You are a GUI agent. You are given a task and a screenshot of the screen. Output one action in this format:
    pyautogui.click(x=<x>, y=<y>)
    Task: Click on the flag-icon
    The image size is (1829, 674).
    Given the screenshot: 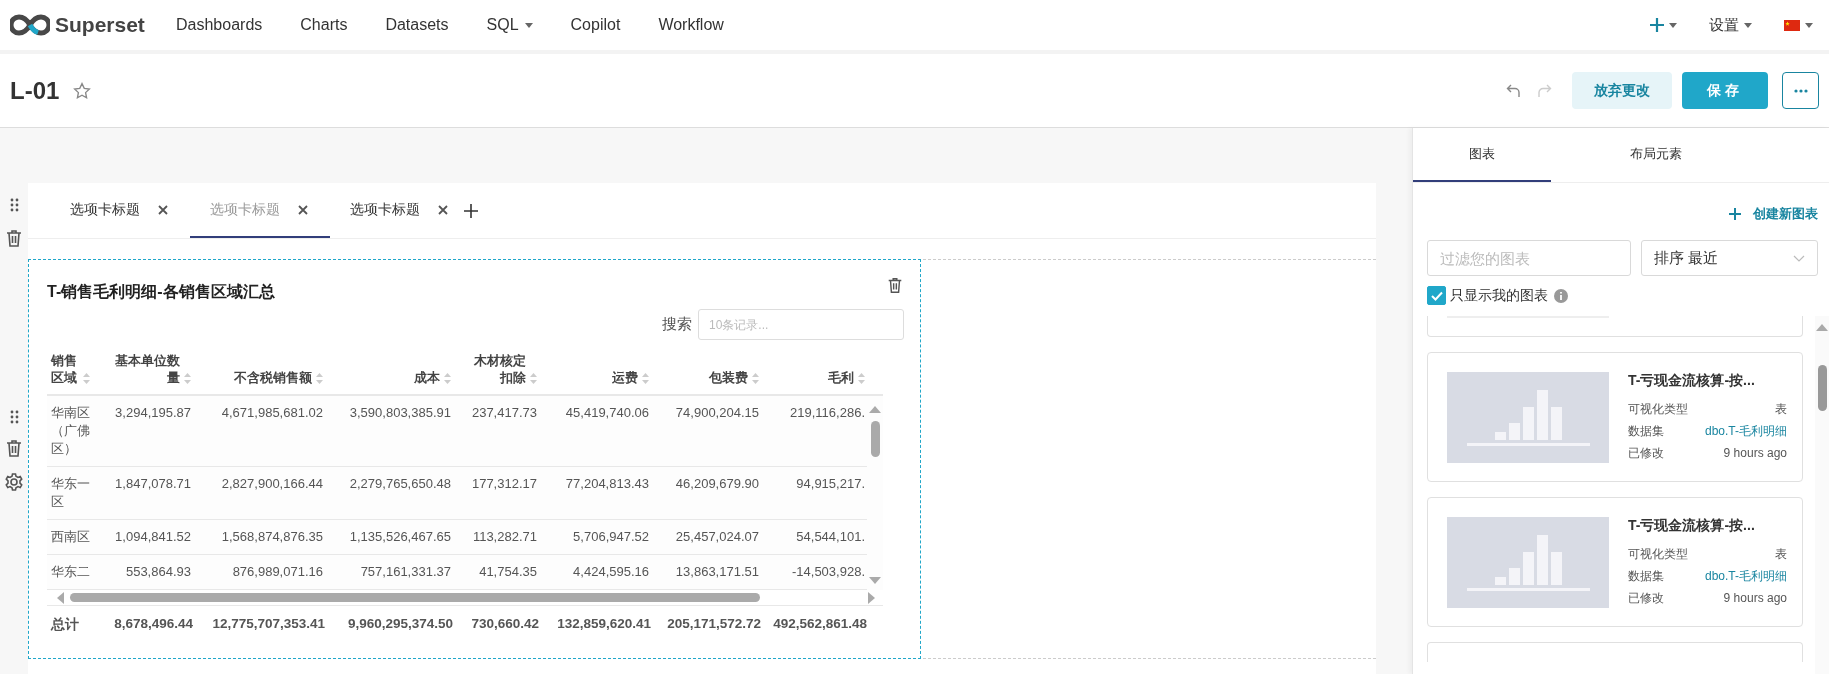 What is the action you would take?
    pyautogui.click(x=1792, y=25)
    